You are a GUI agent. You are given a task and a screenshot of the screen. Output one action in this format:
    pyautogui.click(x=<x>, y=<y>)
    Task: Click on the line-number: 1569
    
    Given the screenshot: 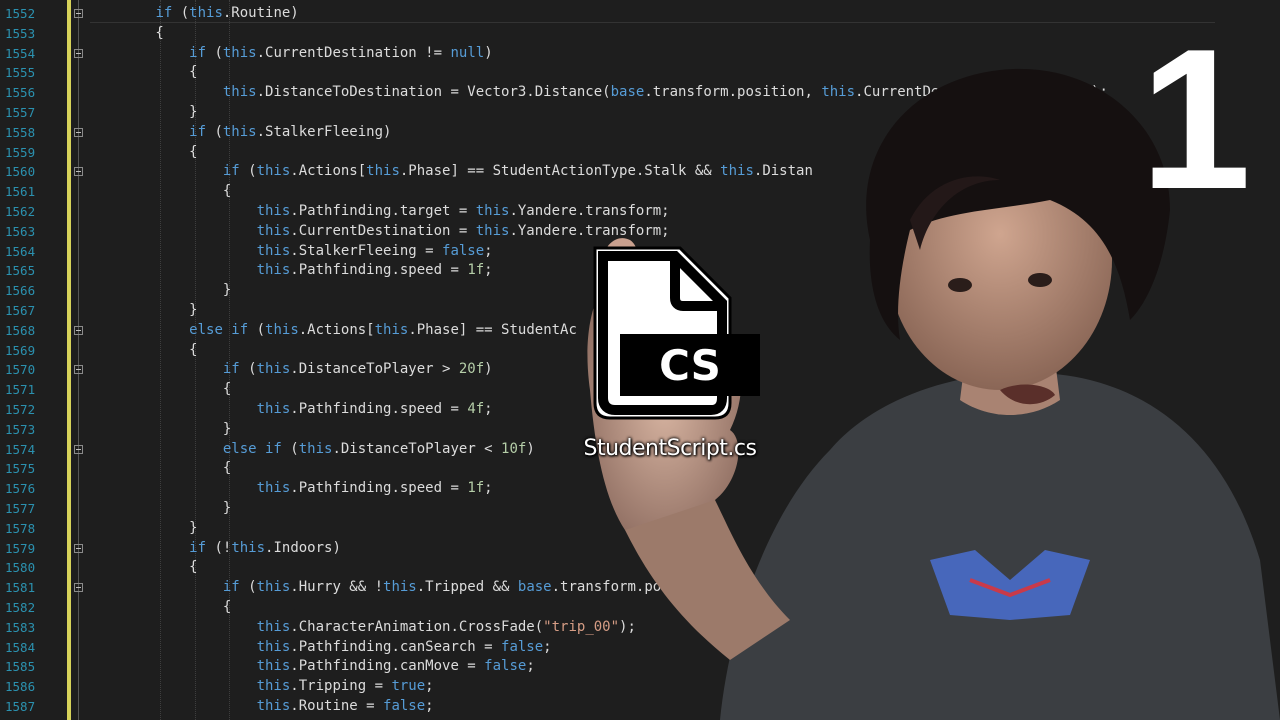 What is the action you would take?
    pyautogui.click(x=20, y=350)
    